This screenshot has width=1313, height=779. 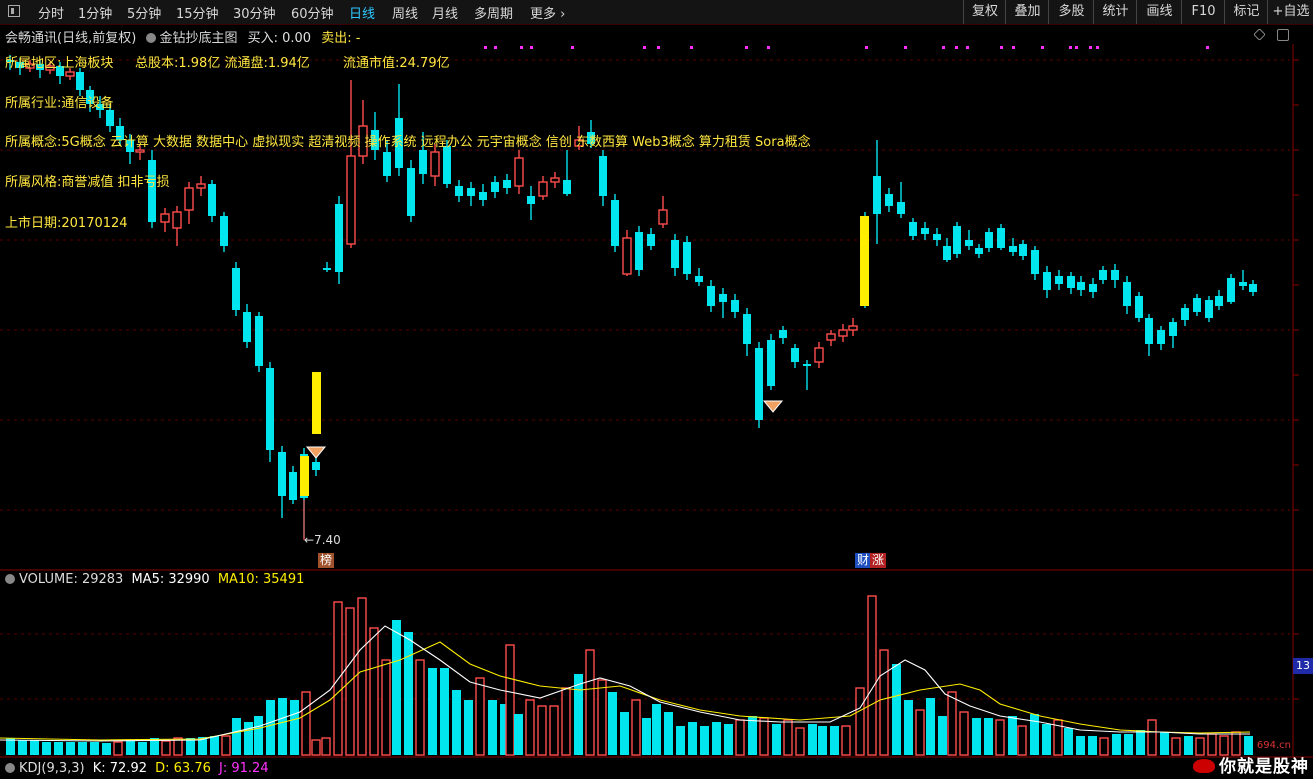 I want to click on period-tab-4: 30分钟, so click(x=254, y=12).